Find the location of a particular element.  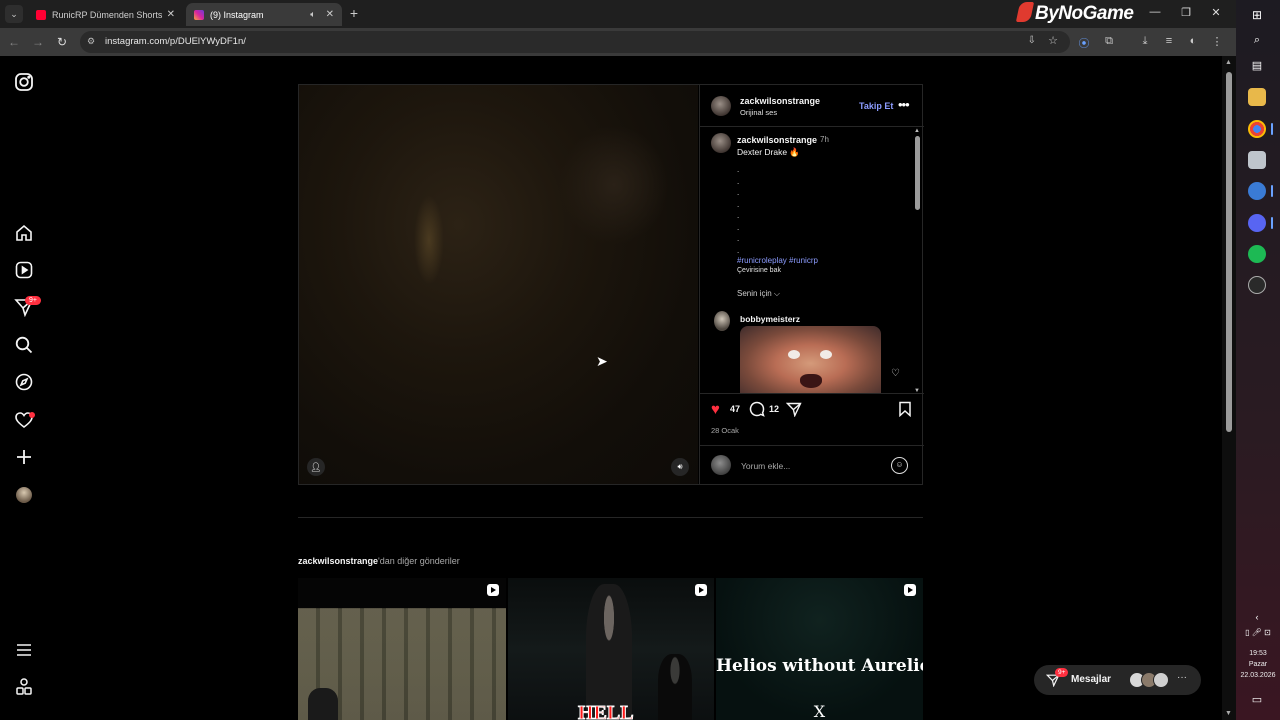

add-comment-bar: Yorum ekle... ☺ is located at coordinates (812, 464).